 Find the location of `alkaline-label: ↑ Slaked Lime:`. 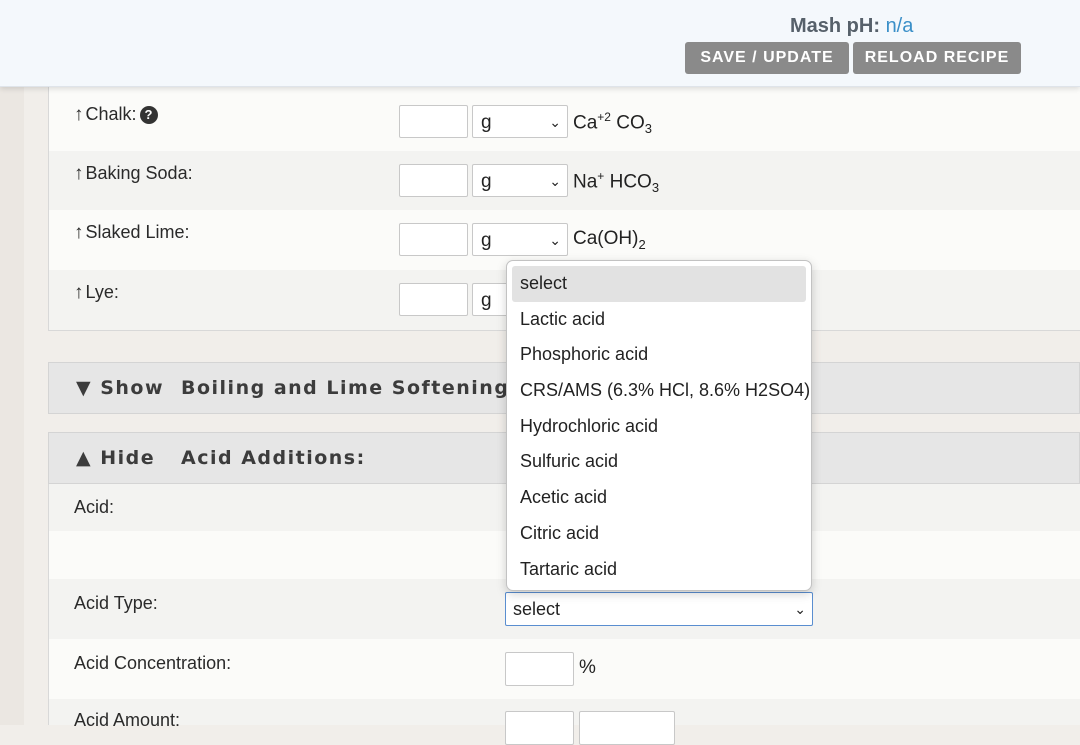

alkaline-label: ↑ Slaked Lime: is located at coordinates (132, 233).